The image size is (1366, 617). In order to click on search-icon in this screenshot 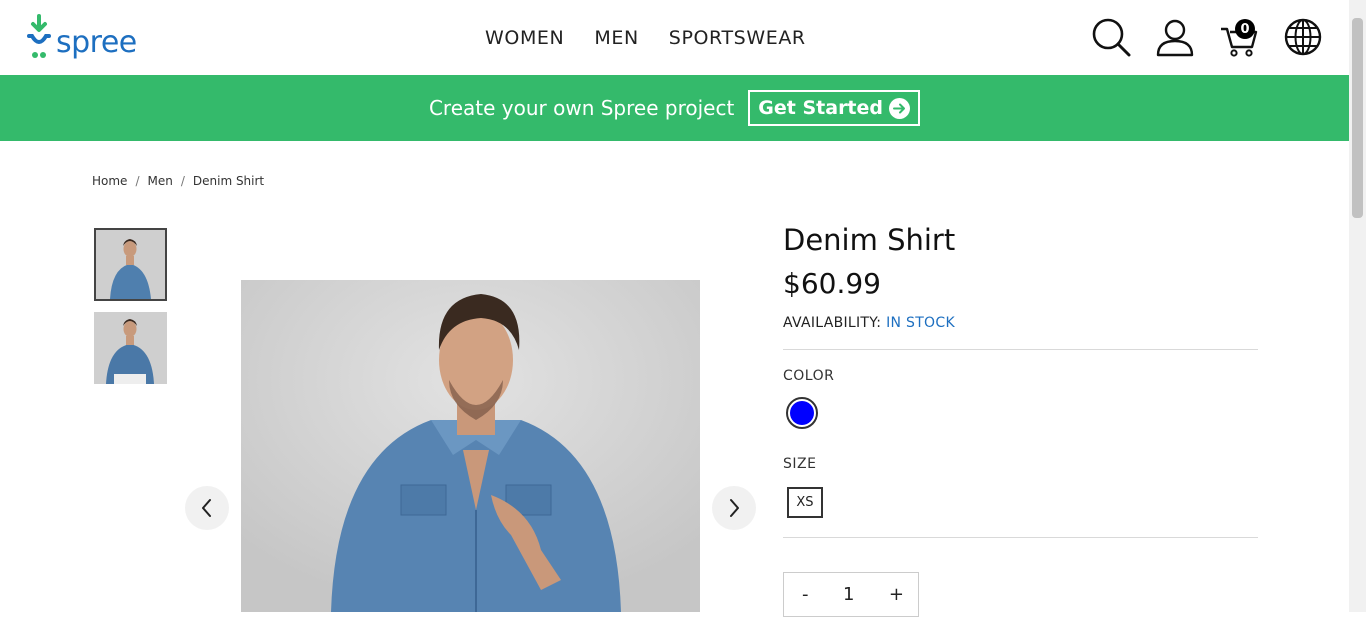, I will do `click(1111, 37)`.